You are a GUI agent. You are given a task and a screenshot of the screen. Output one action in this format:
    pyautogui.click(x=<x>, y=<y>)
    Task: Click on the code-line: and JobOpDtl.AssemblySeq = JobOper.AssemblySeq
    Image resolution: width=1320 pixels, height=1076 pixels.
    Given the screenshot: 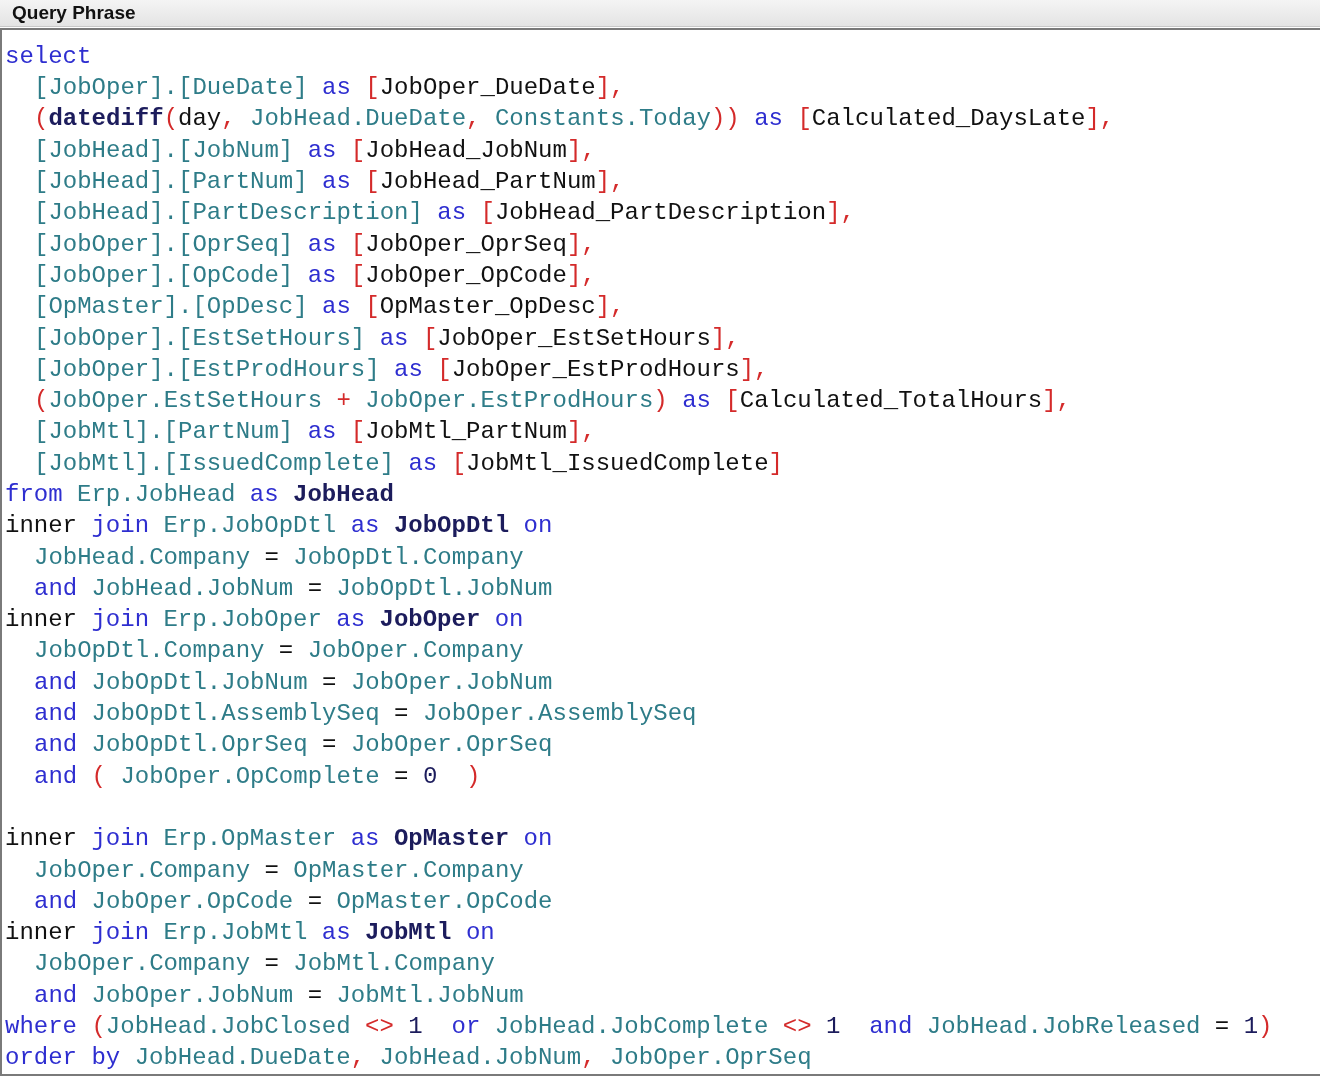 What is the action you would take?
    pyautogui.click(x=365, y=714)
    